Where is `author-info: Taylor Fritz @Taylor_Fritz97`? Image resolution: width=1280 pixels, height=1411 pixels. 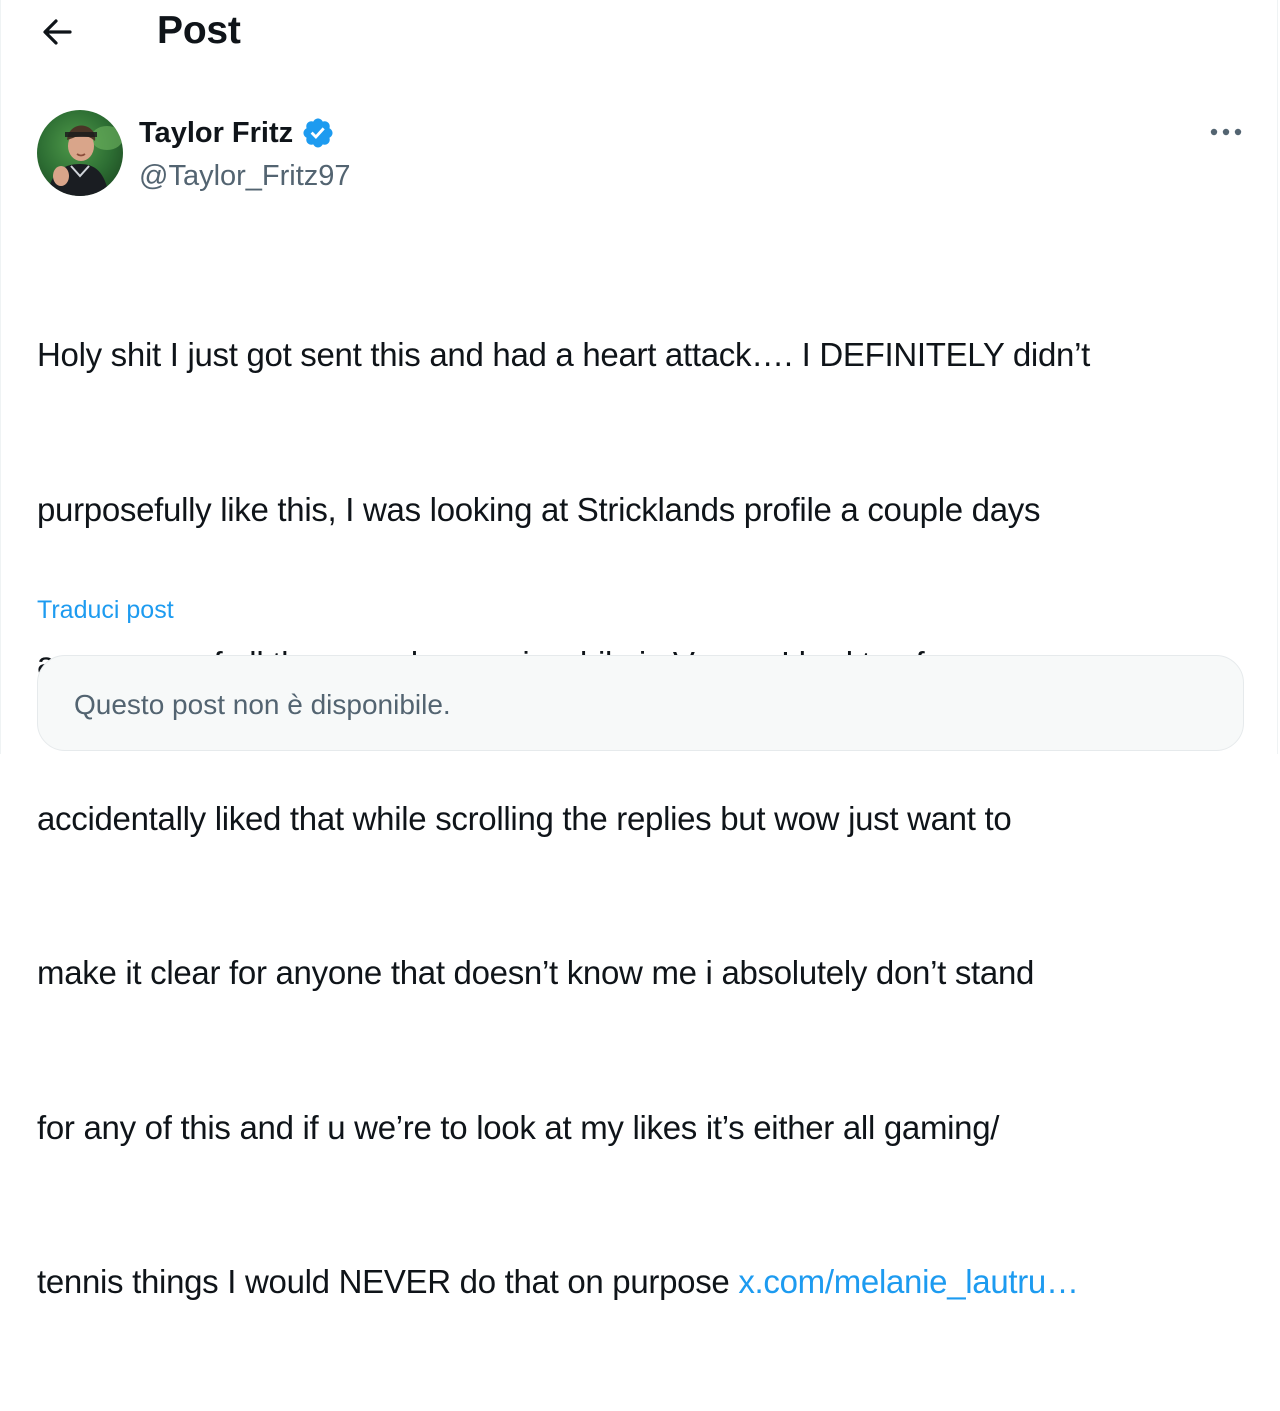
author-info: Taylor Fritz @Taylor_Fritz97 is located at coordinates (245, 154).